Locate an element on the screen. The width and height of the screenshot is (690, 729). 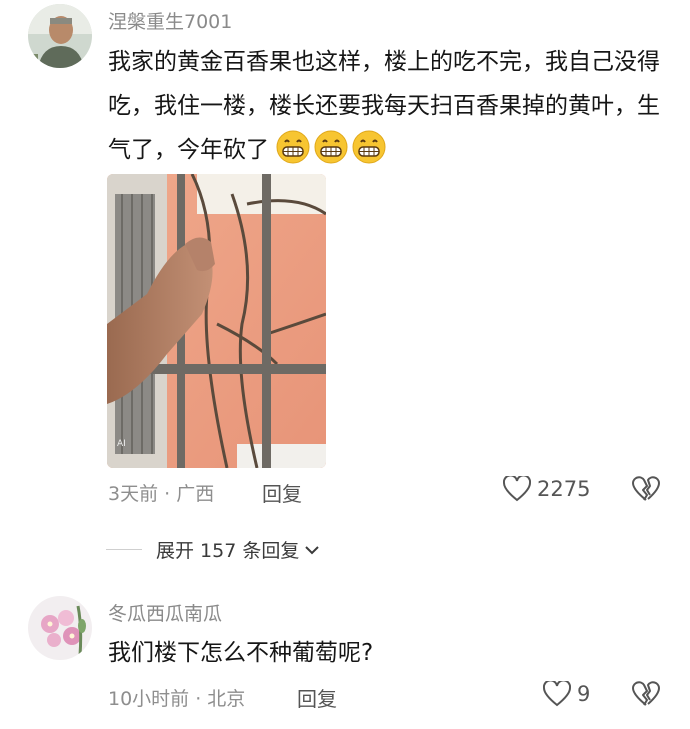
username: 冬瓜西瓜南瓜 is located at coordinates (165, 612).